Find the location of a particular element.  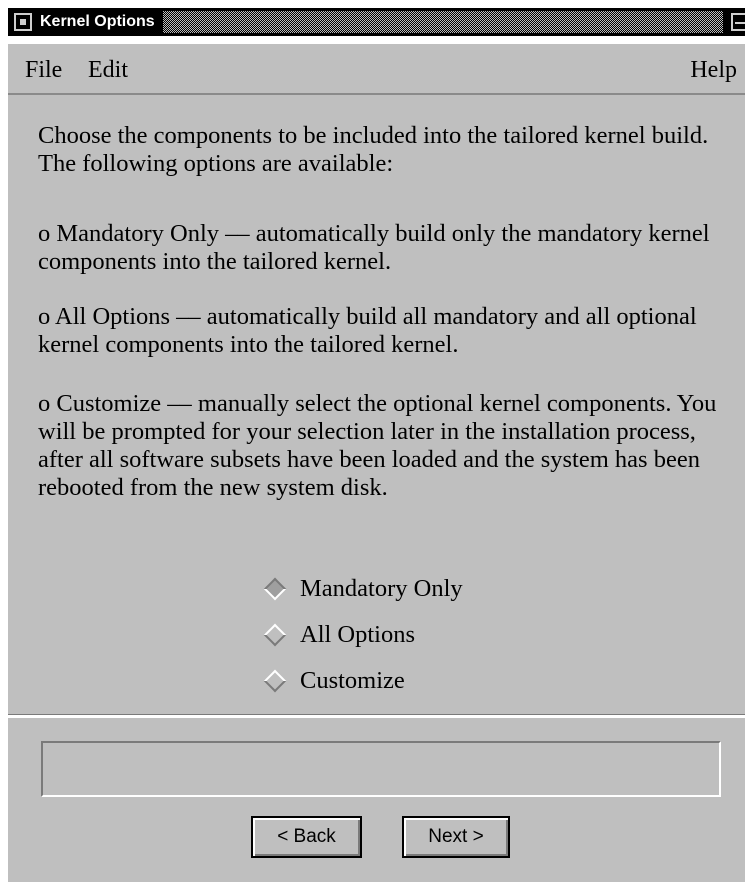

window-menu-icon is located at coordinates (23, 22).